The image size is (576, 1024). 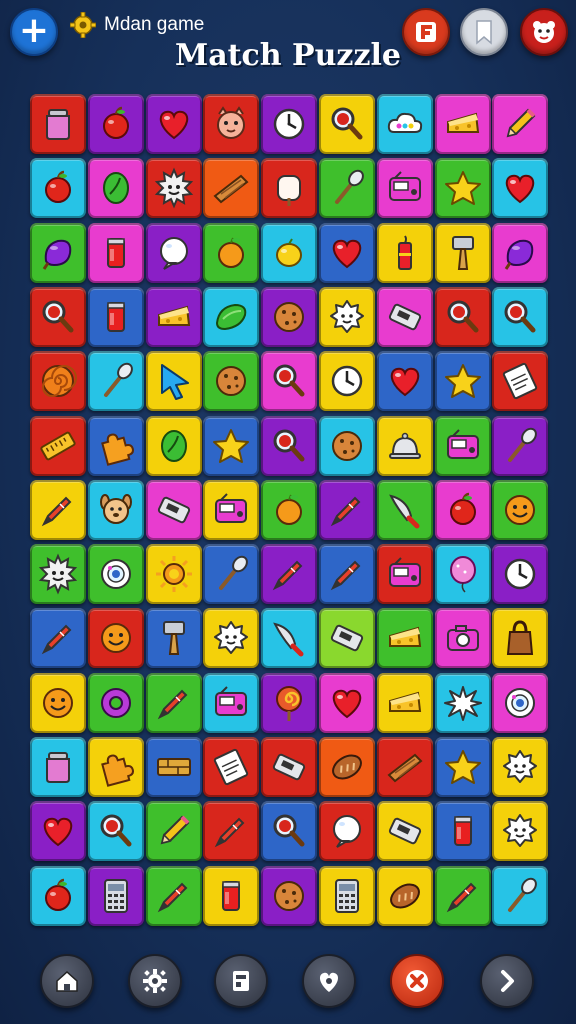 I want to click on chevron-right-button, so click(x=507, y=981).